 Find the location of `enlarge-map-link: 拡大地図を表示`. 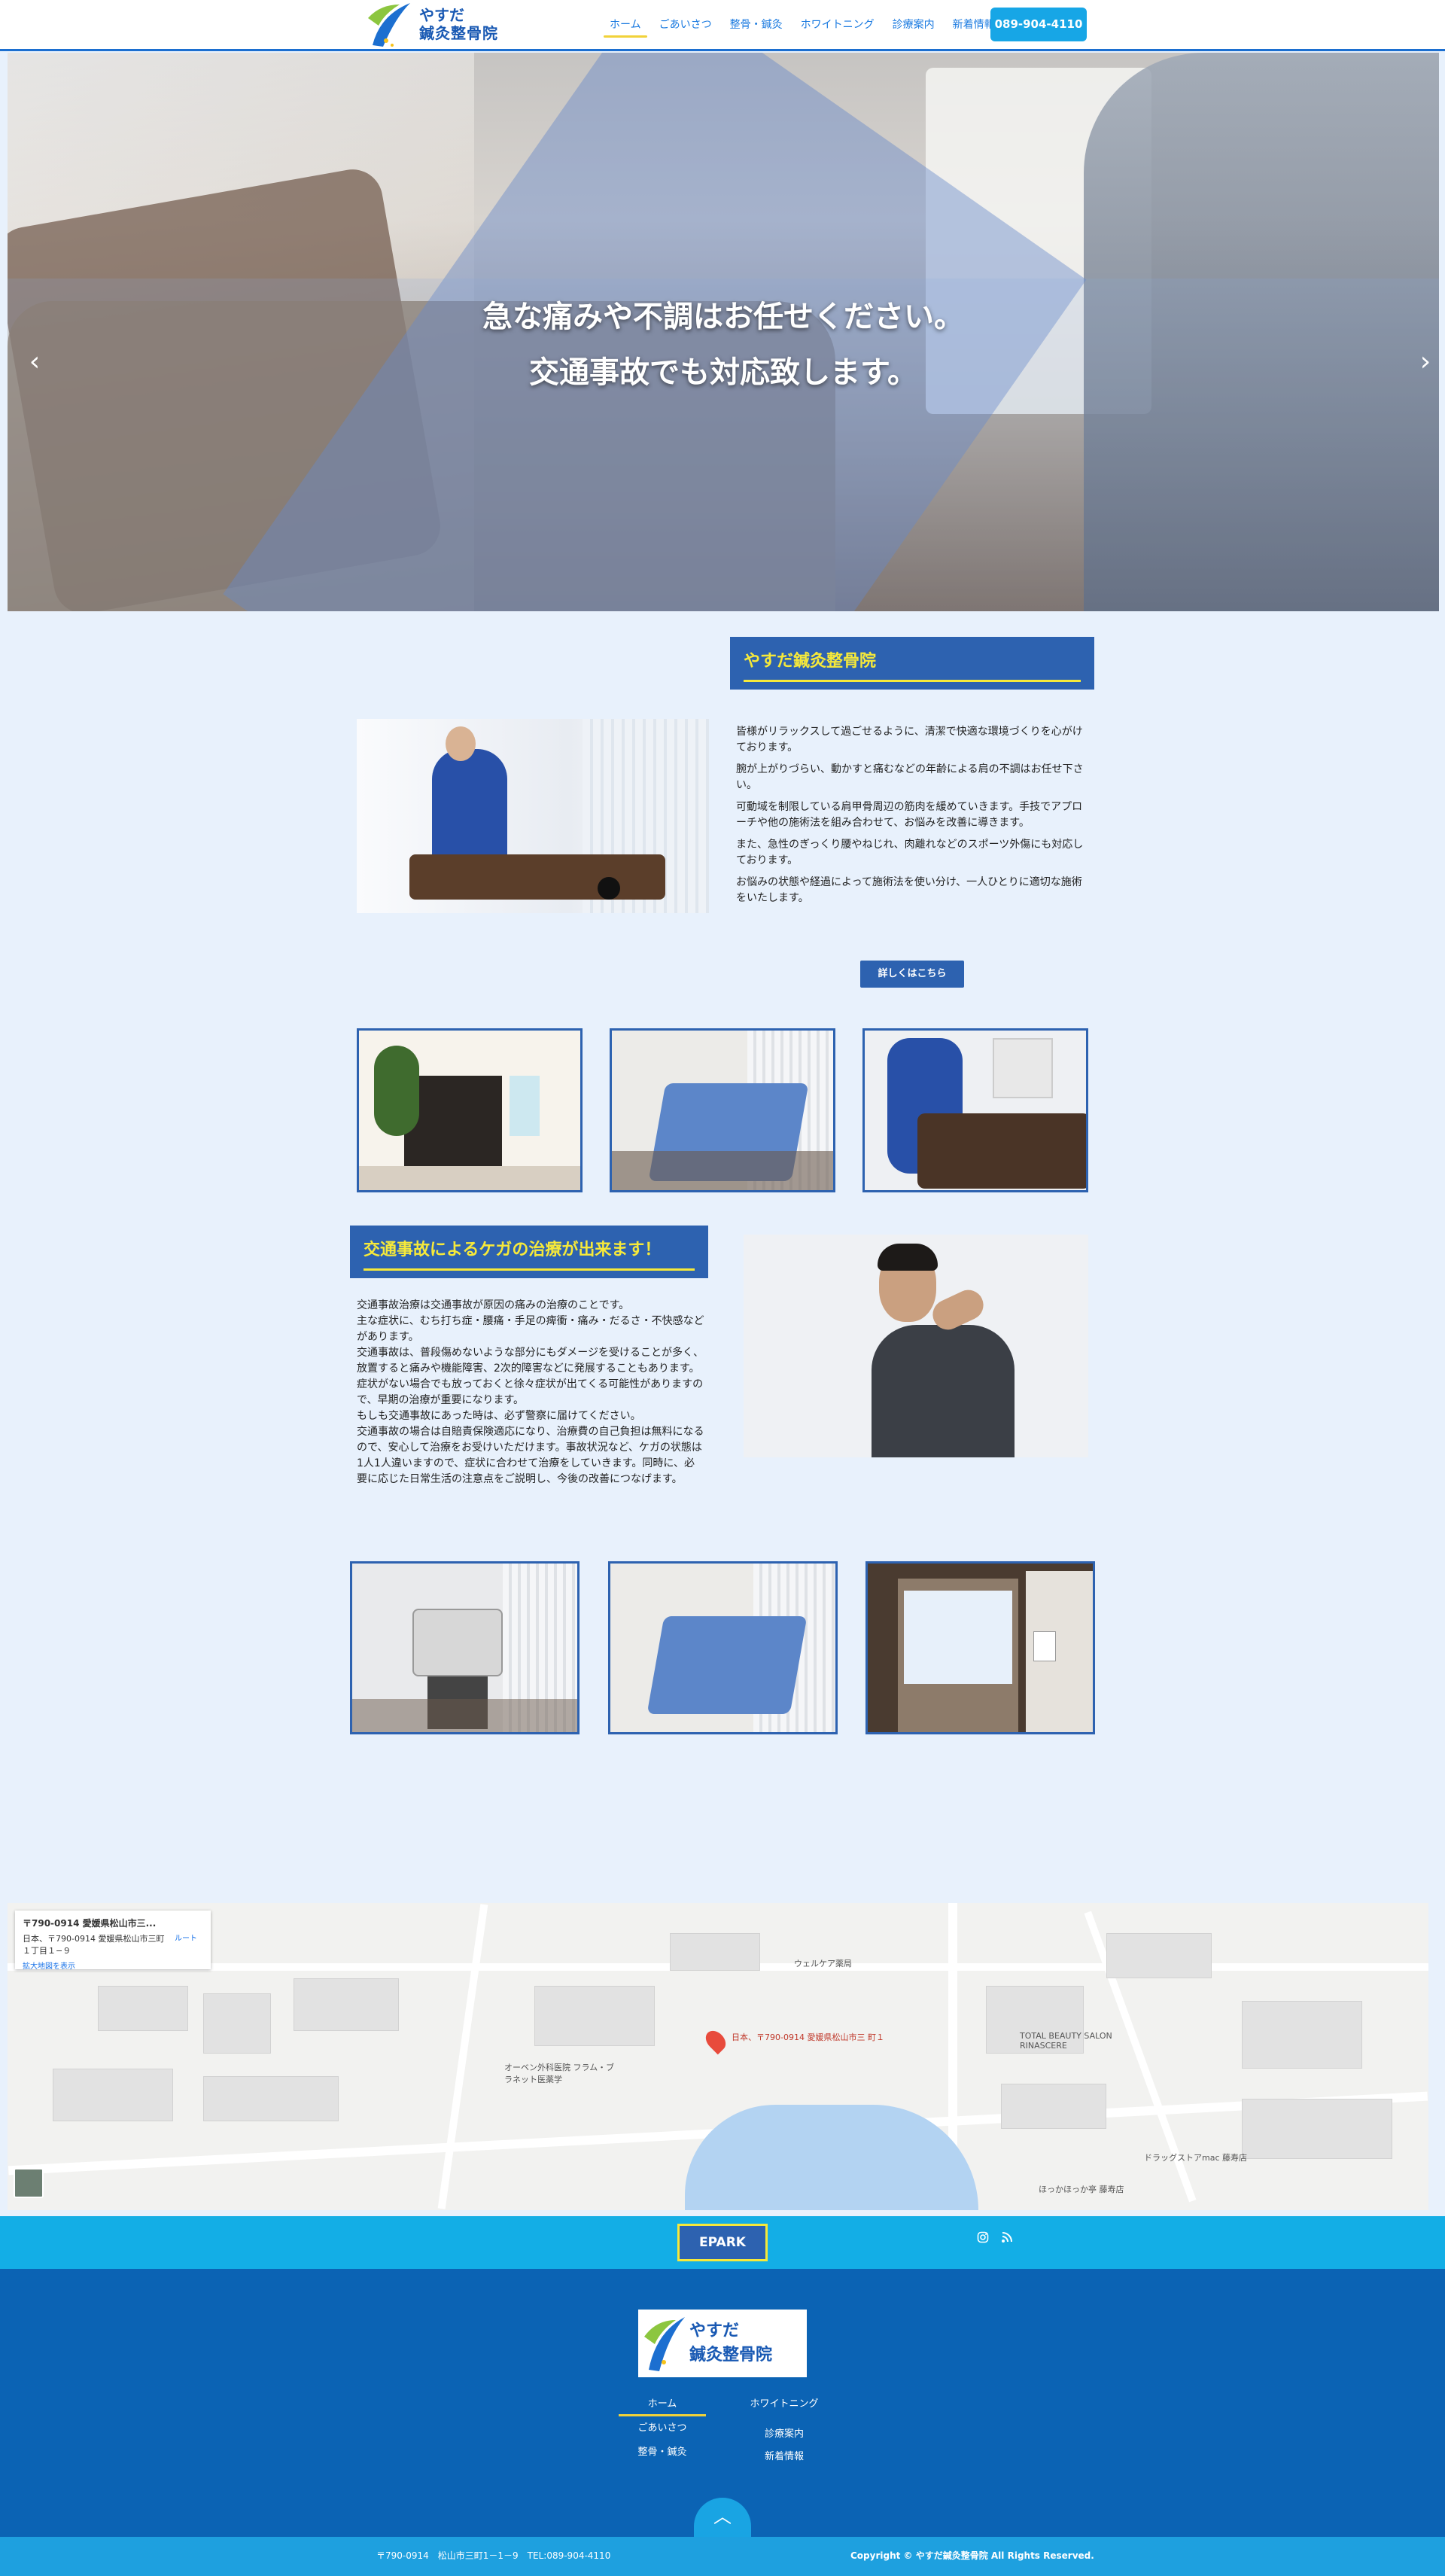

enlarge-map-link: 拡大地図を表示 is located at coordinates (113, 1965).